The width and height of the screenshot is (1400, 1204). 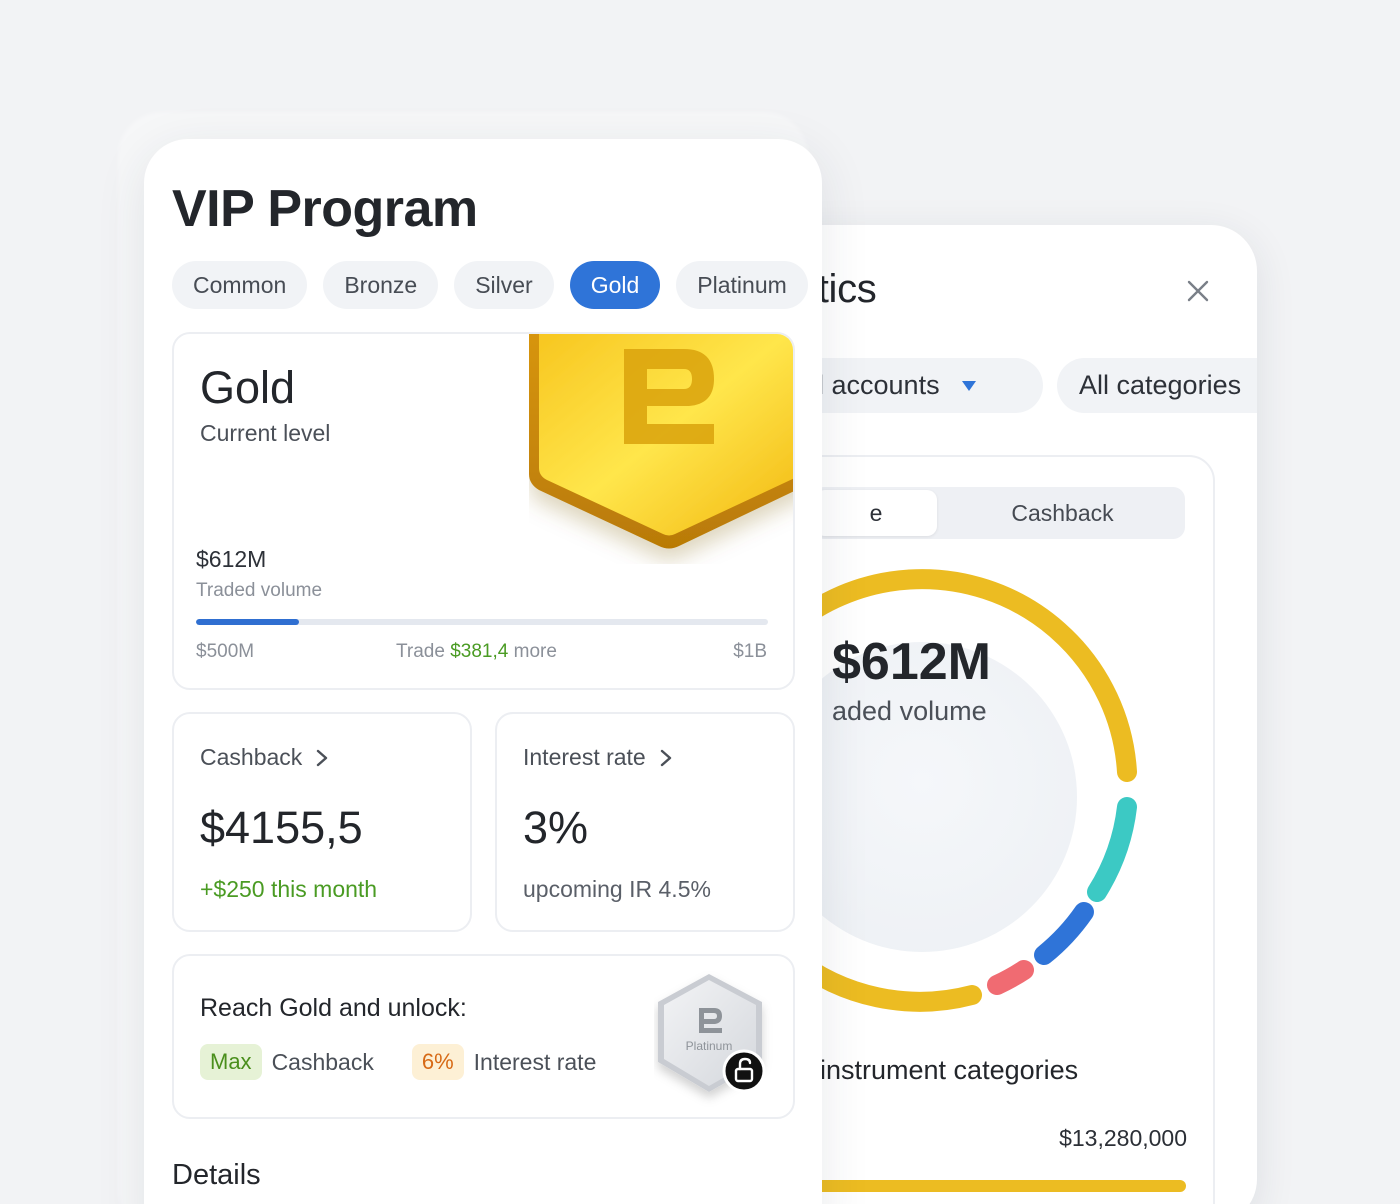 What do you see at coordinates (617, 889) in the screenshot?
I see `interest-note: upcoming IR 4.5%` at bounding box center [617, 889].